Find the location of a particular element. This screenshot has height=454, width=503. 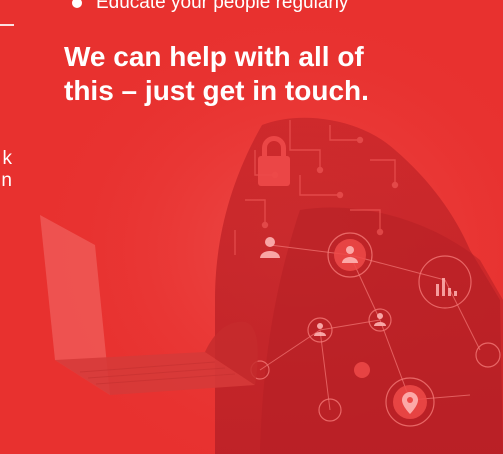

bullet-dot-icon is located at coordinates (77, 4).